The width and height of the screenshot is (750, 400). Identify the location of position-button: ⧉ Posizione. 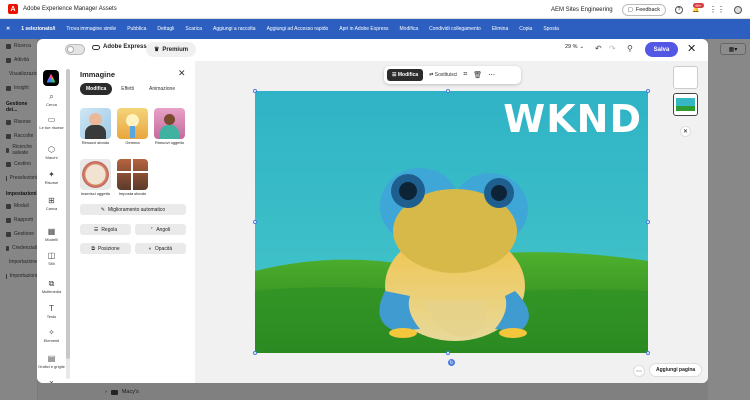
(105, 248).